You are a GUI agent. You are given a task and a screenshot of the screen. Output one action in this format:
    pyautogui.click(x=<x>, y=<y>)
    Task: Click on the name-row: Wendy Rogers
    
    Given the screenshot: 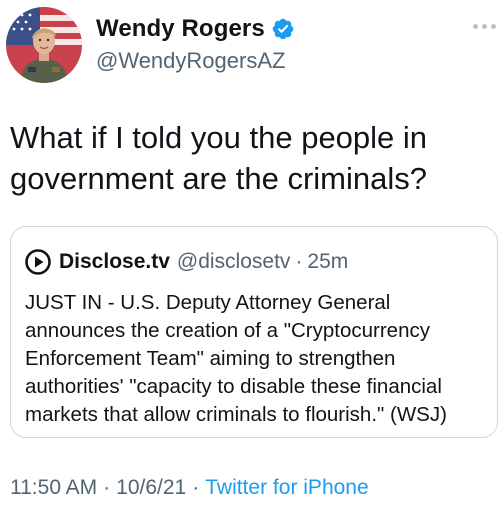 What is the action you would take?
    pyautogui.click(x=195, y=29)
    